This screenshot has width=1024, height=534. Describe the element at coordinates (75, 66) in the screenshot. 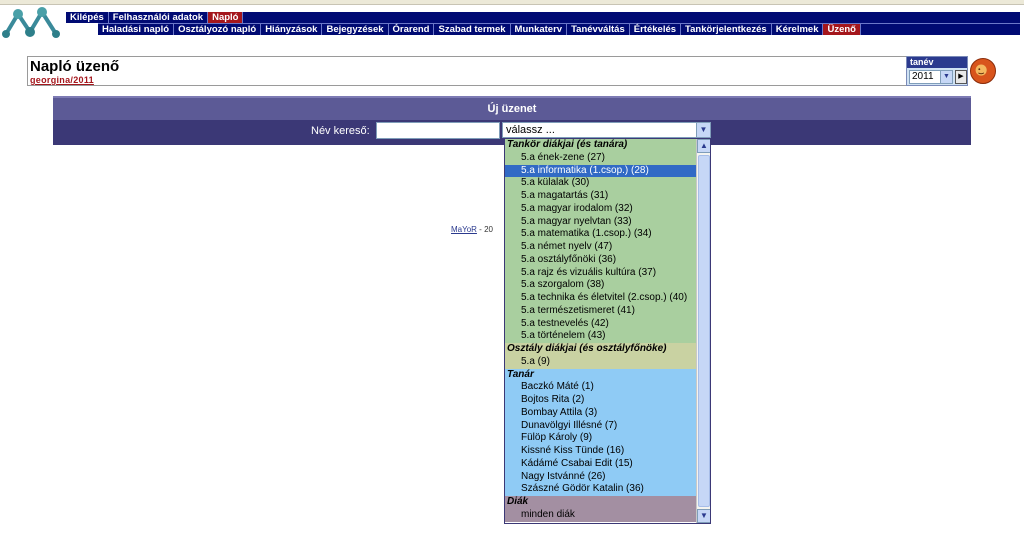

I see `page-title: Napló üzenő` at that location.